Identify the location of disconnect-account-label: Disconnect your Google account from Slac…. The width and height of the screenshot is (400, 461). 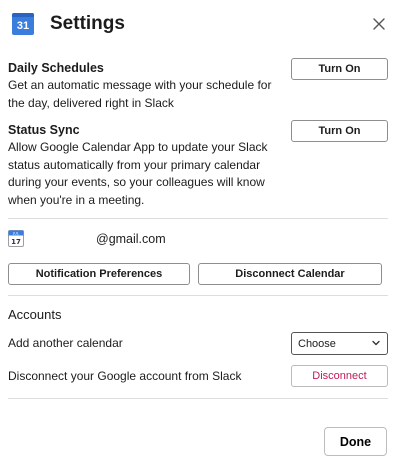
(125, 376).